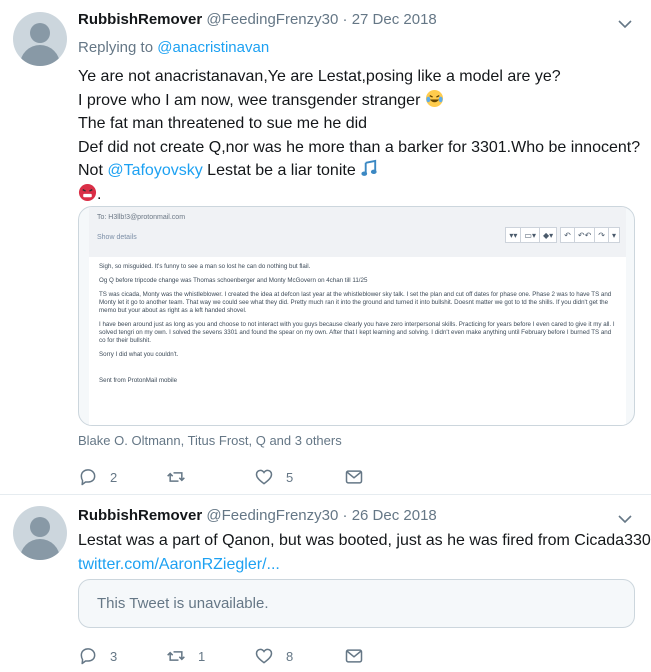 The height and width of the screenshot is (672, 651). Describe the element at coordinates (141, 217) in the screenshot. I see `email-recipient: To: H3llb!3@protonmail.com` at that location.